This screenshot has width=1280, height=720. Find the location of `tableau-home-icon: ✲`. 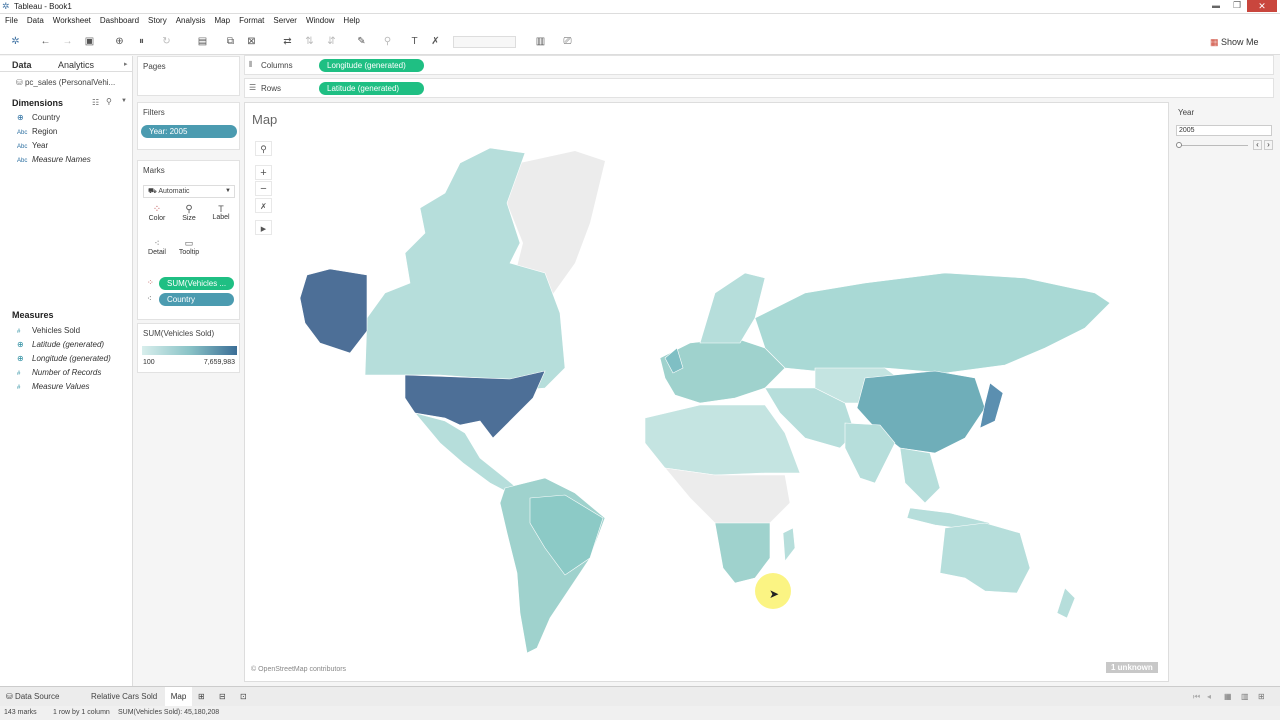

tableau-home-icon: ✲ is located at coordinates (15, 41).